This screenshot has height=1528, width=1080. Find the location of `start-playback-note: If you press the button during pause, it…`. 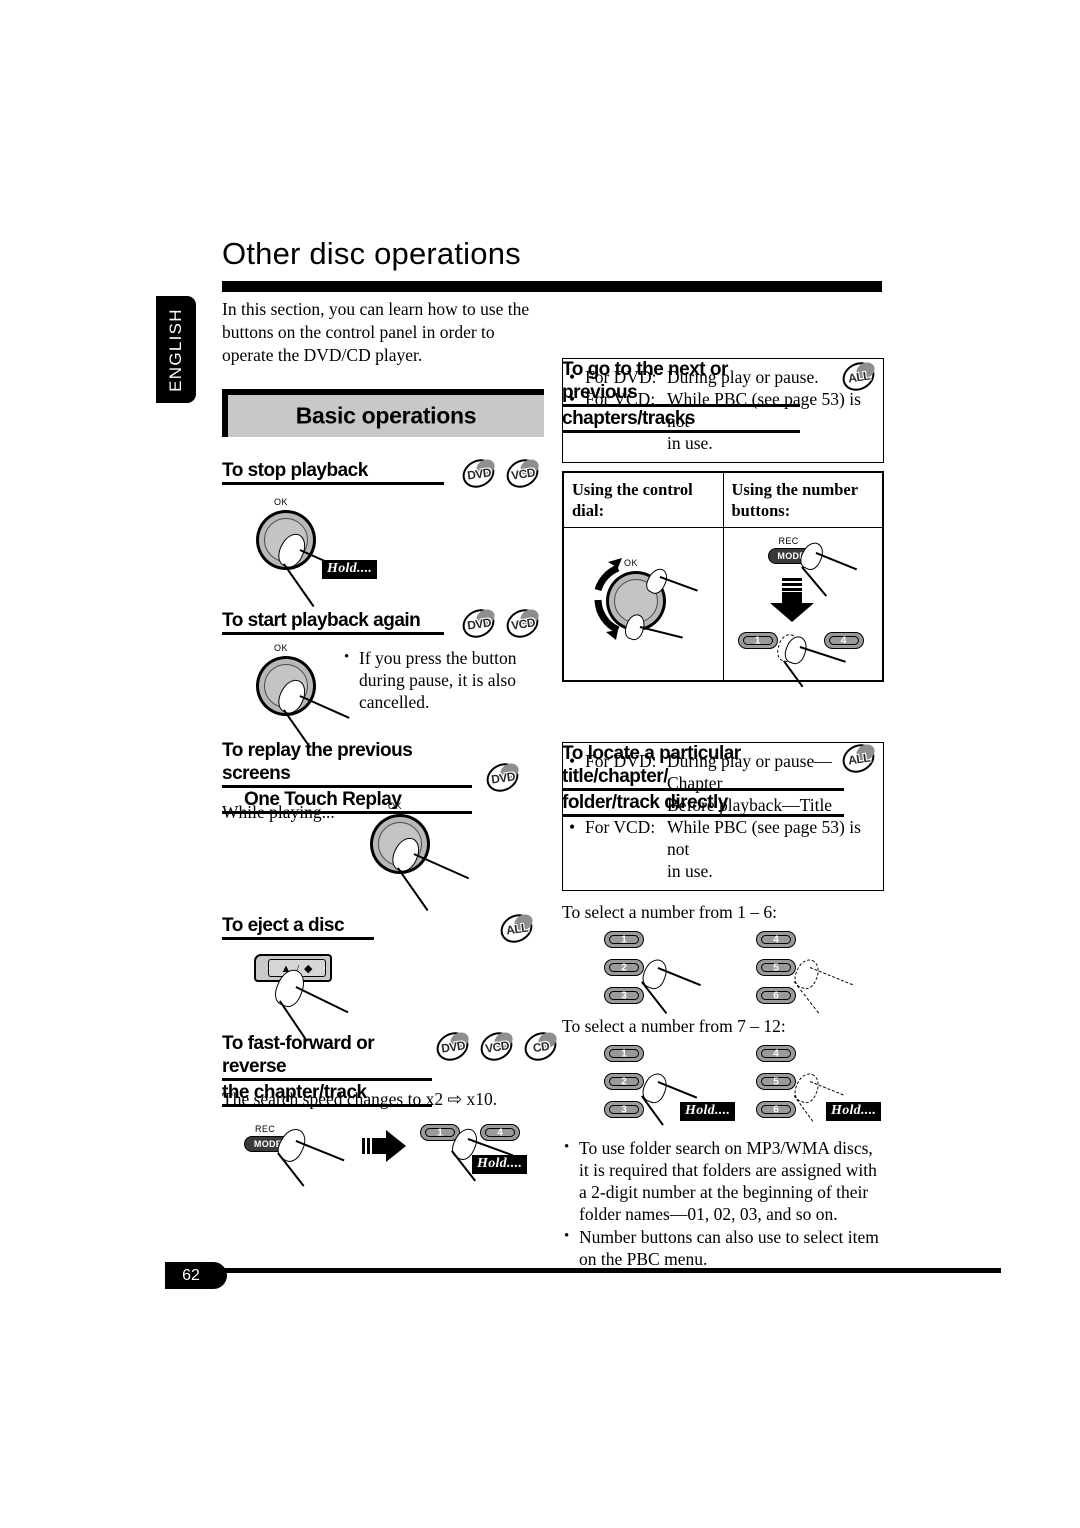

start-playback-note: If you press the button during pause, it… is located at coordinates (442, 680).